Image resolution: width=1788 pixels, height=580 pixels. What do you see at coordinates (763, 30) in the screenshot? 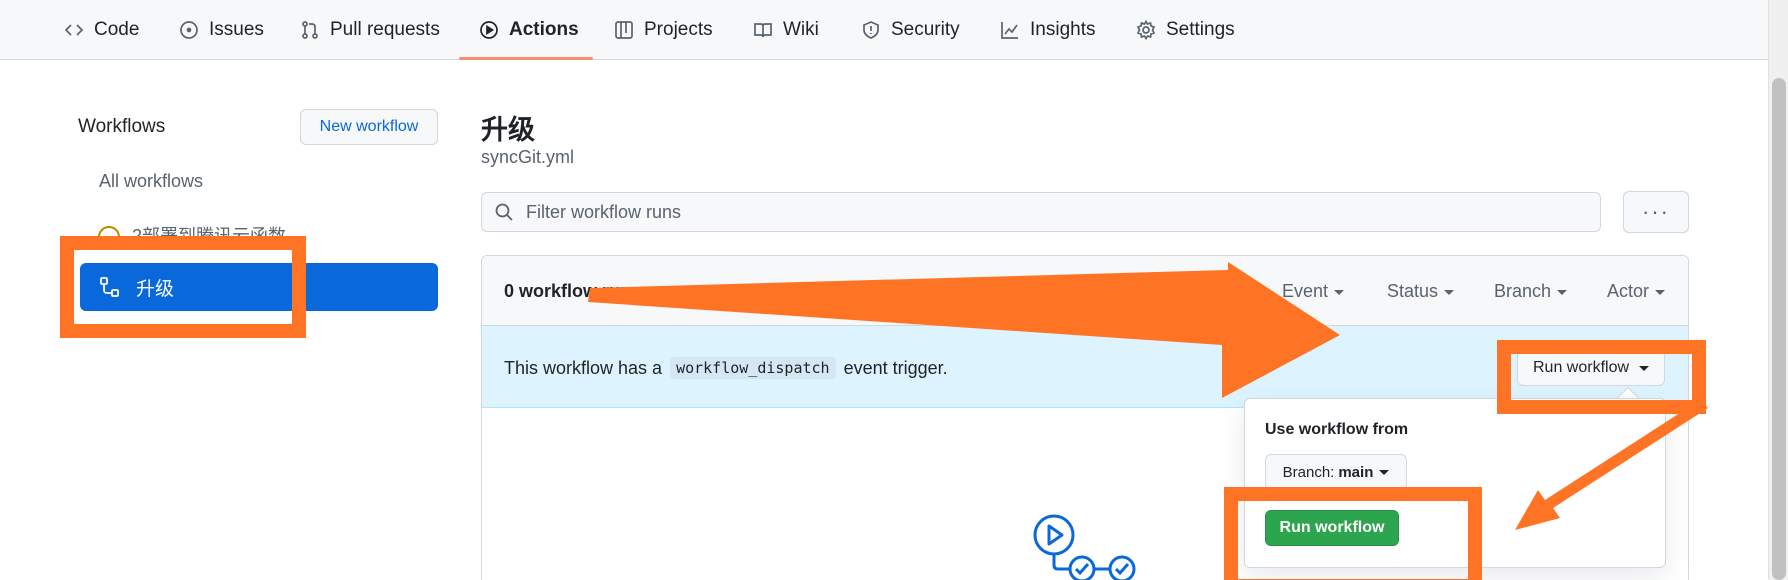
I see `book-icon` at bounding box center [763, 30].